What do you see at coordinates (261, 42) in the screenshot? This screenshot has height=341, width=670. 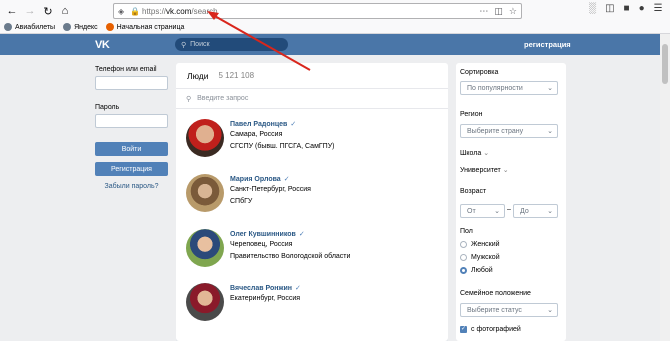 I see `arrow-line` at bounding box center [261, 42].